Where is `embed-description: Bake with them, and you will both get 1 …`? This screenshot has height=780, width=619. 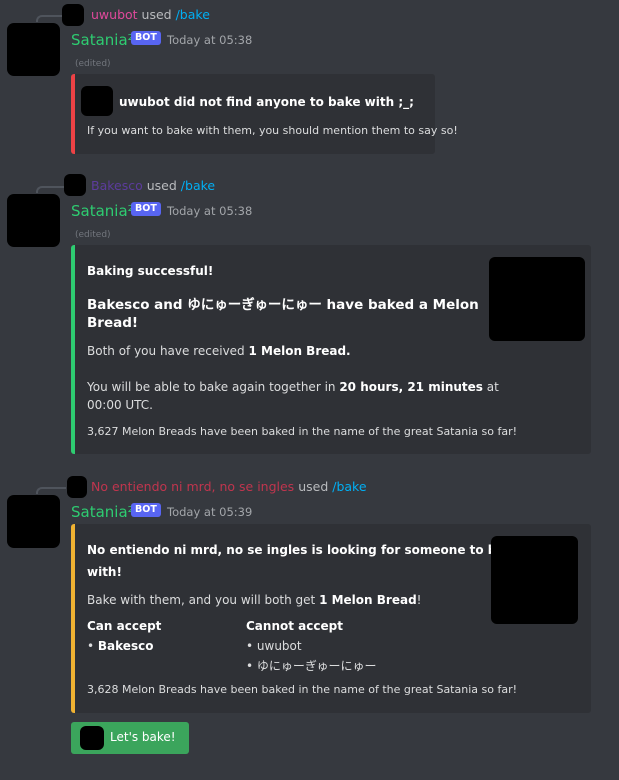
embed-description: Bake with them, and you will both get 1 … is located at coordinates (254, 600).